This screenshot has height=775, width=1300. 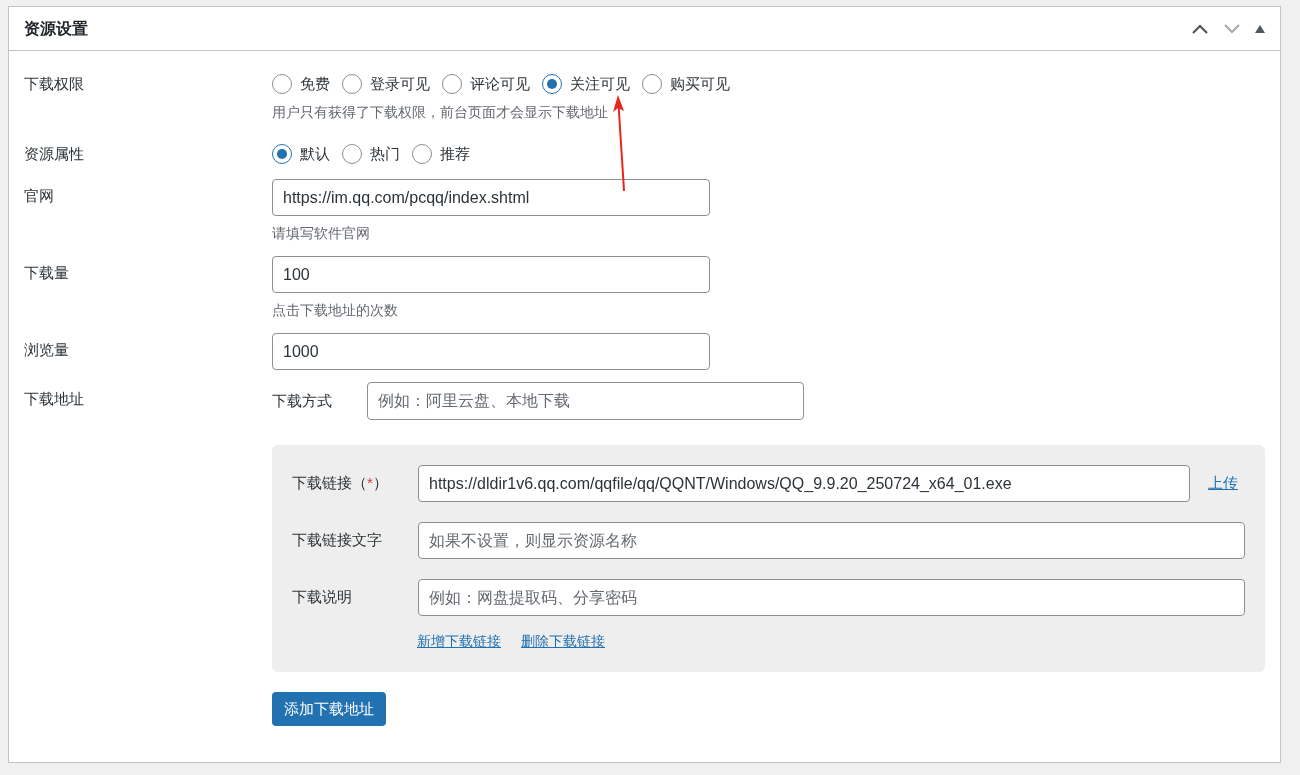 What do you see at coordinates (321, 233) in the screenshot?
I see `hint-text: 请填写软件官网` at bounding box center [321, 233].